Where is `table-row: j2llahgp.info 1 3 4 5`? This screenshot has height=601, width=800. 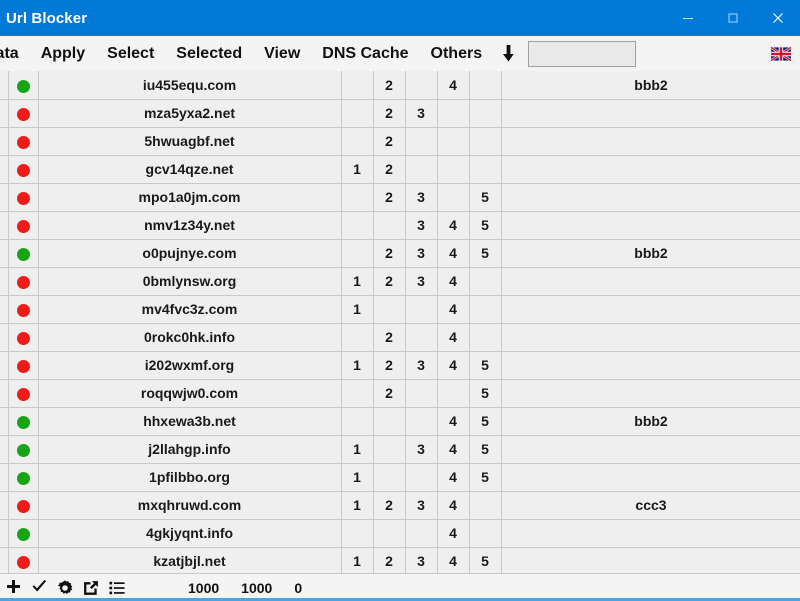
table-row: j2llahgp.info 1 3 4 5 is located at coordinates (400, 449).